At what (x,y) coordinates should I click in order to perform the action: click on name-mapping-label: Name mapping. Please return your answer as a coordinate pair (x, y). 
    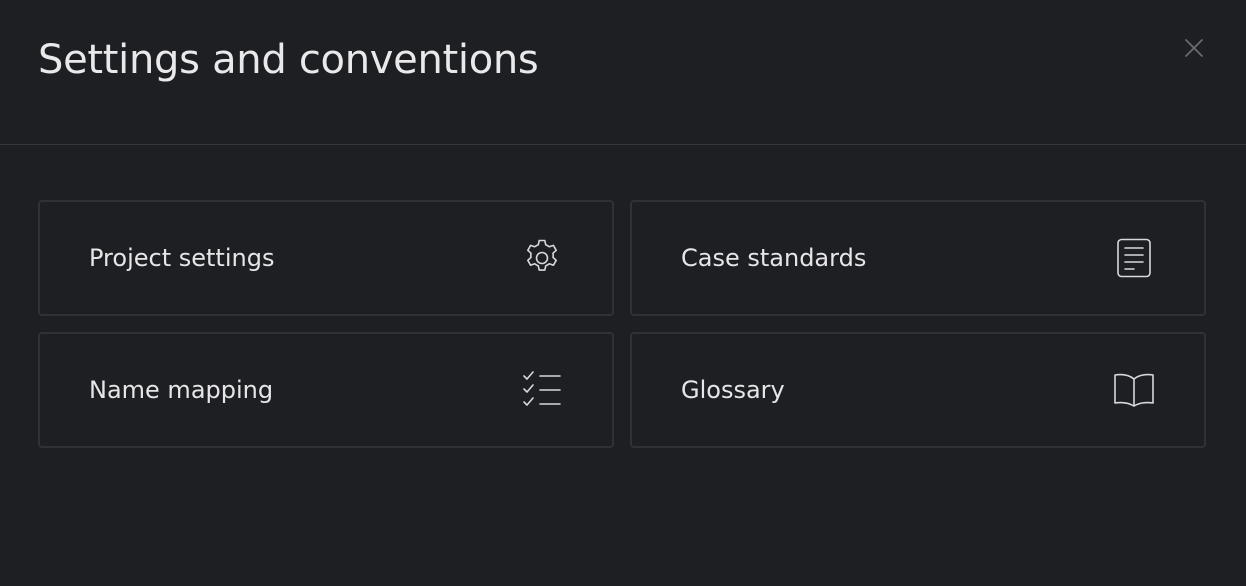
    Looking at the image, I should click on (181, 390).